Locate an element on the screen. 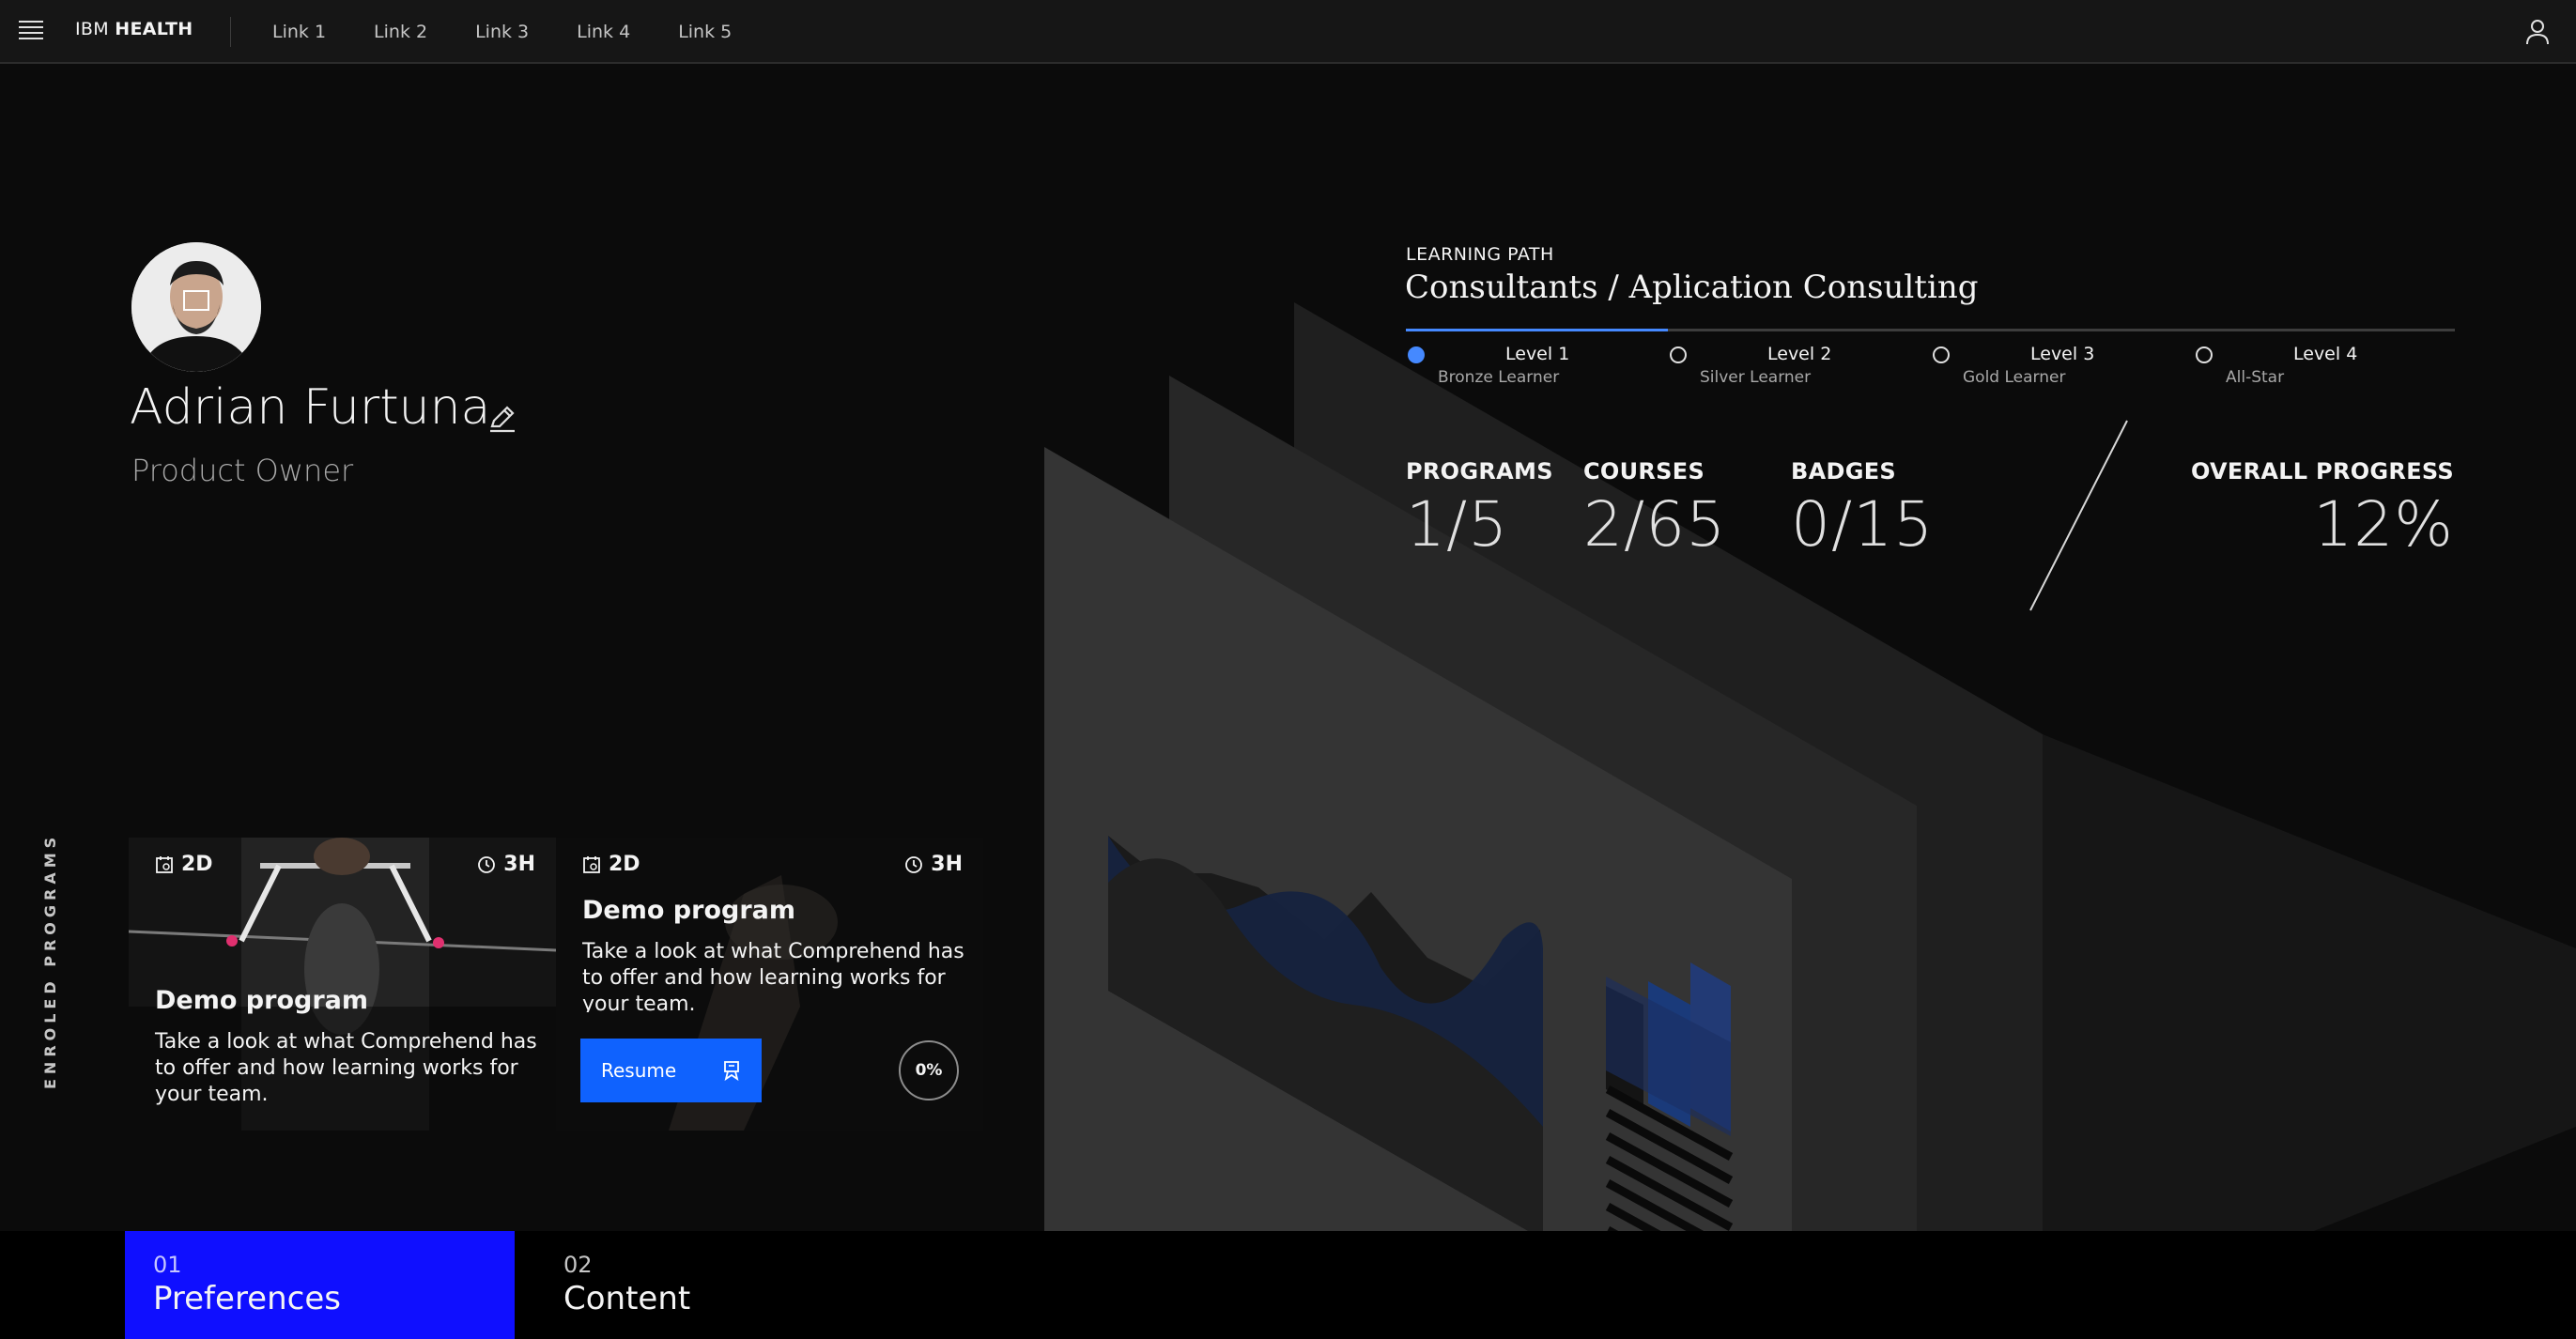 The image size is (2576, 1339). brand-name: HEALTH is located at coordinates (154, 29).